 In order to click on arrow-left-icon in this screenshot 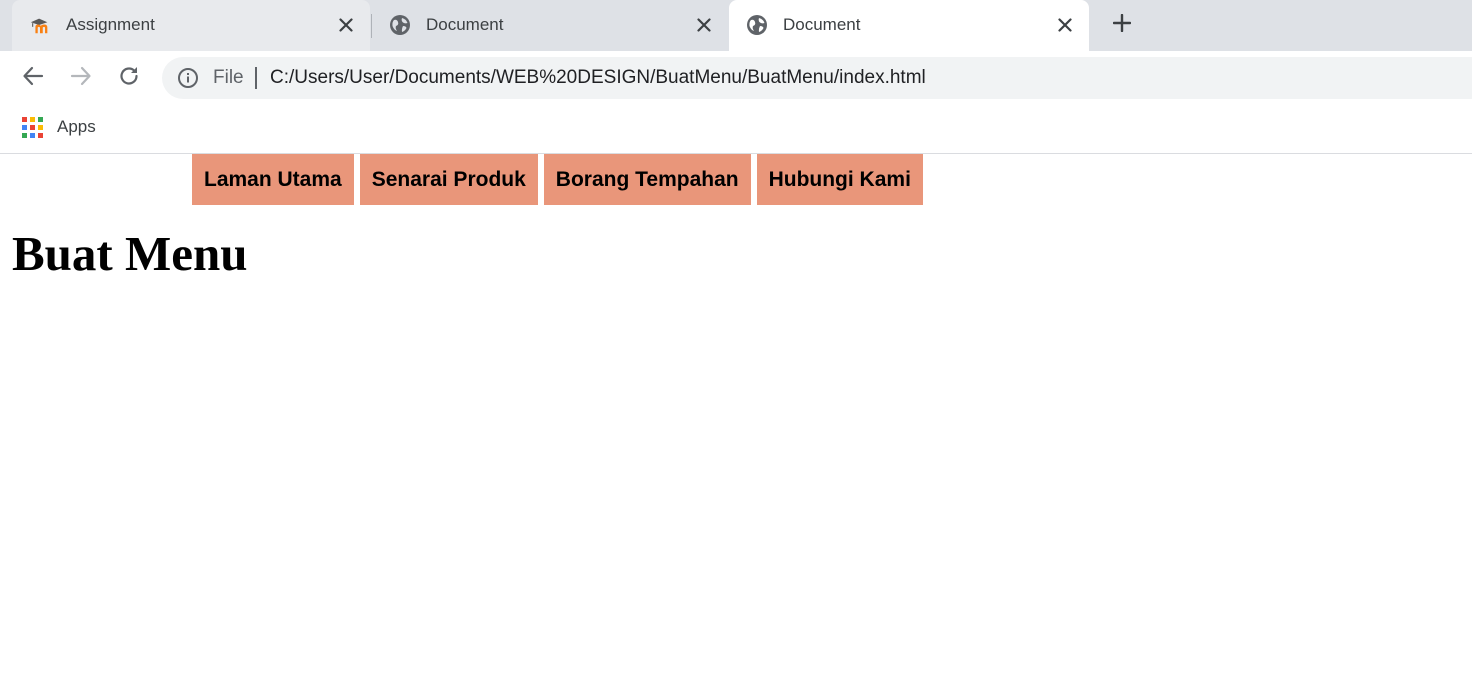, I will do `click(33, 78)`.